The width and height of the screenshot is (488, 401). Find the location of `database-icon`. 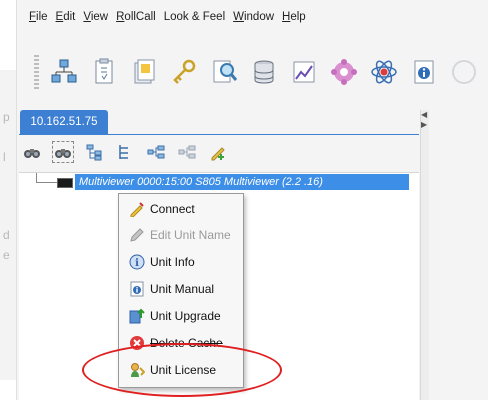

database-icon is located at coordinates (264, 72).